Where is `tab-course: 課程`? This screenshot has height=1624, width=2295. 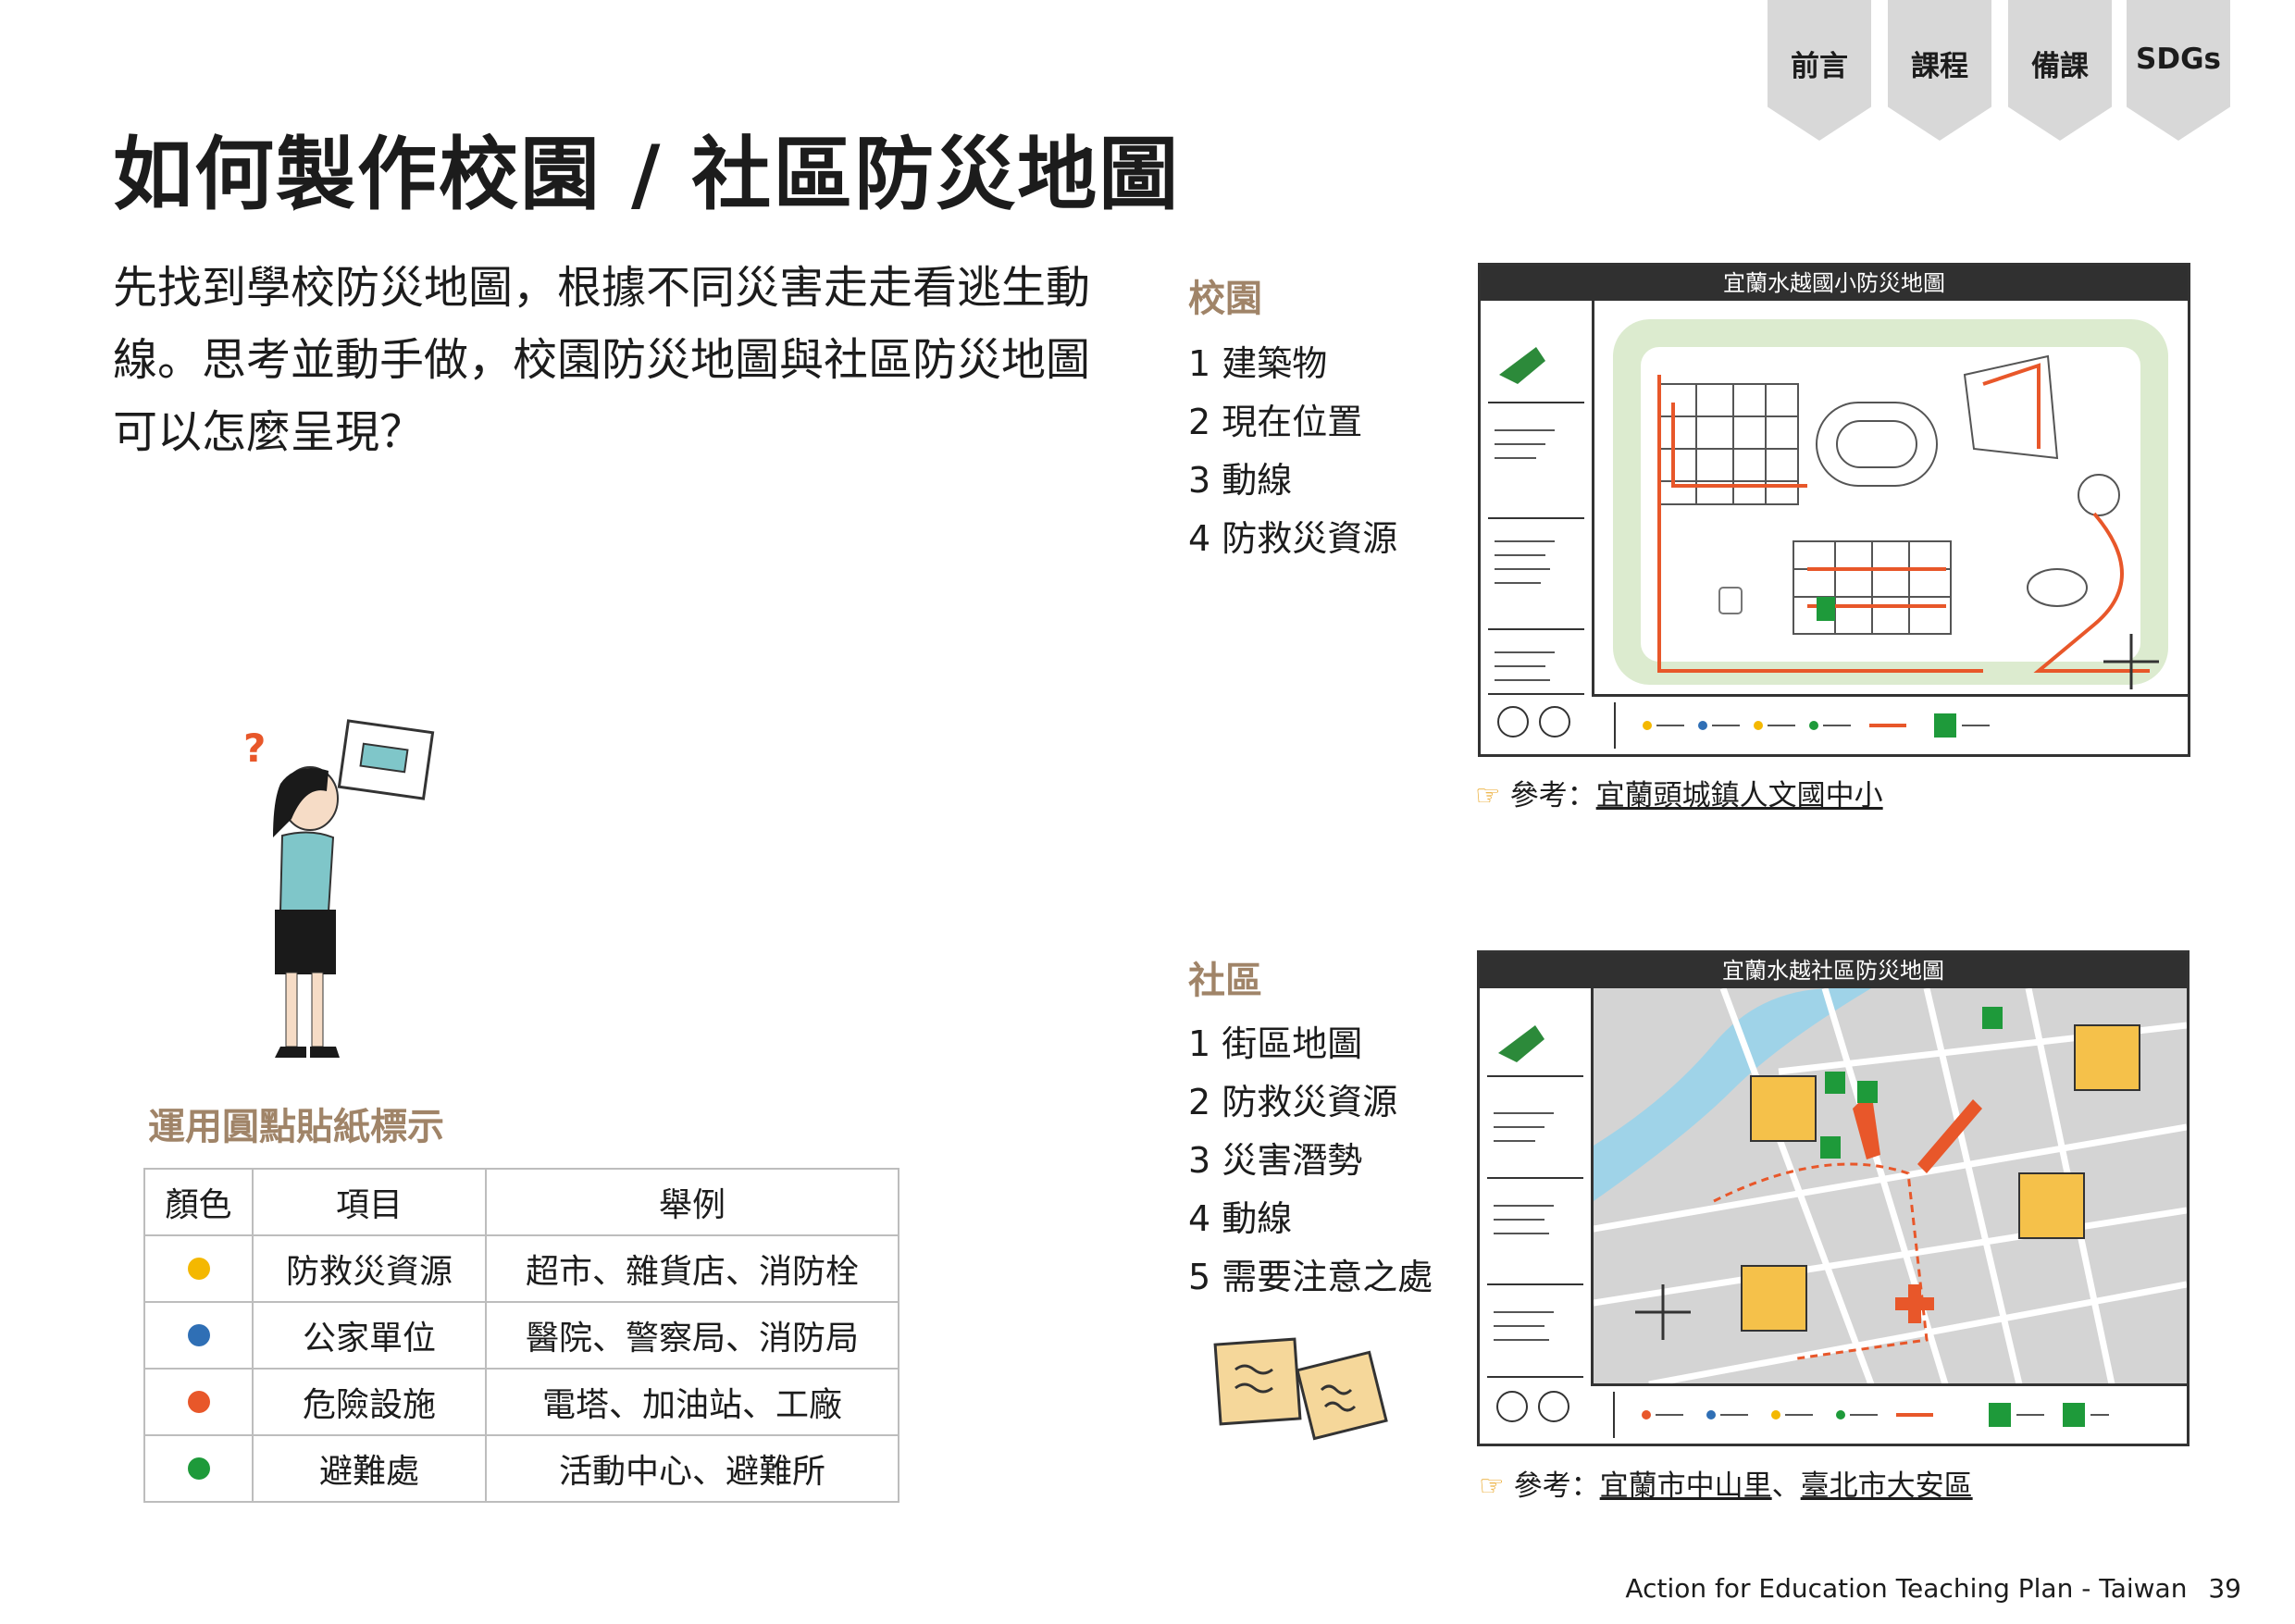
tab-course: 課程 is located at coordinates (1940, 70).